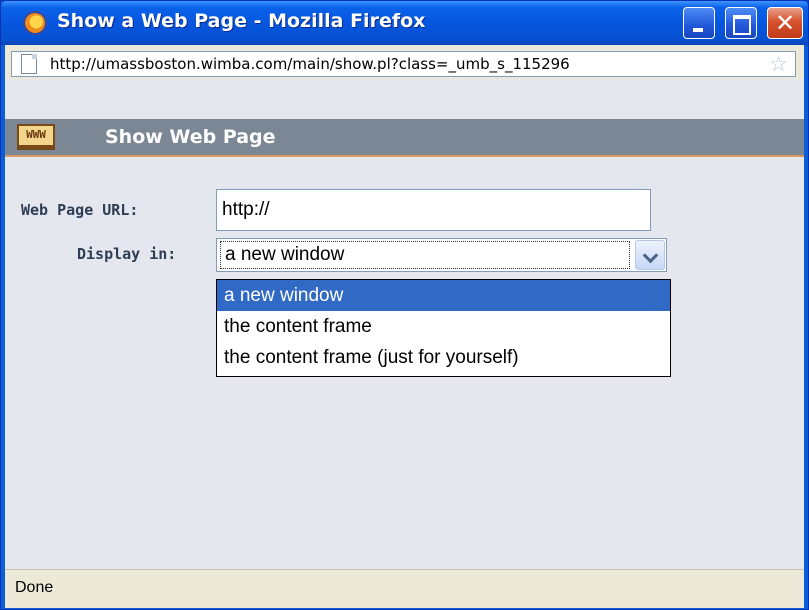  I want to click on close-icon: ✕, so click(785, 23).